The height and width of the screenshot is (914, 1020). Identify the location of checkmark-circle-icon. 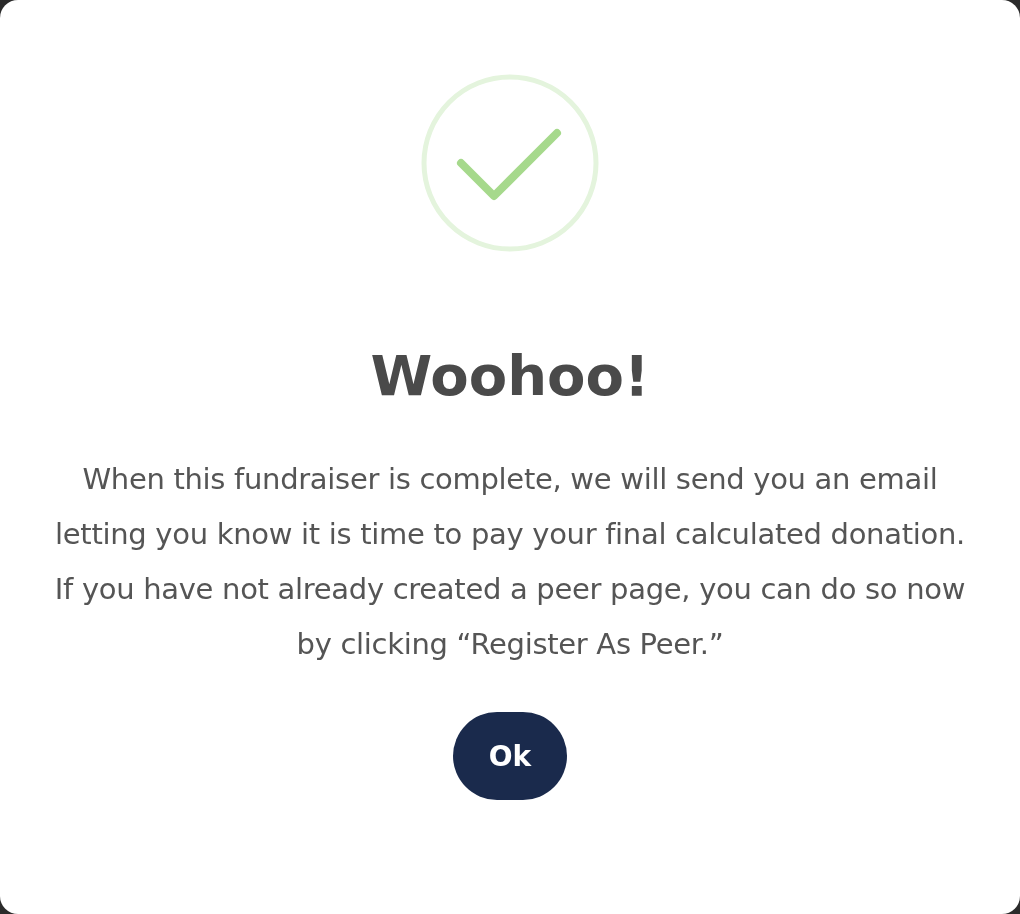
(510, 163).